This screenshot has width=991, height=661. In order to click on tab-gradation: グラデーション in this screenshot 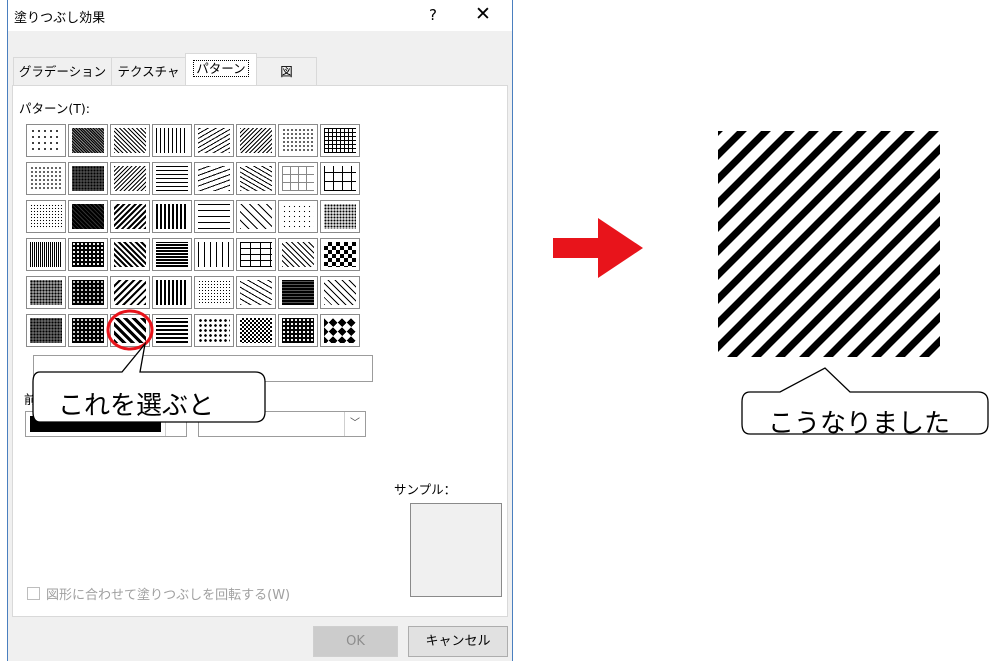, I will do `click(62, 71)`.